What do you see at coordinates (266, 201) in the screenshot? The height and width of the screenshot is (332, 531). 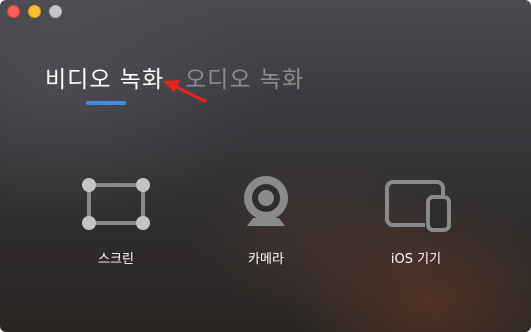 I see `webcam-icon` at bounding box center [266, 201].